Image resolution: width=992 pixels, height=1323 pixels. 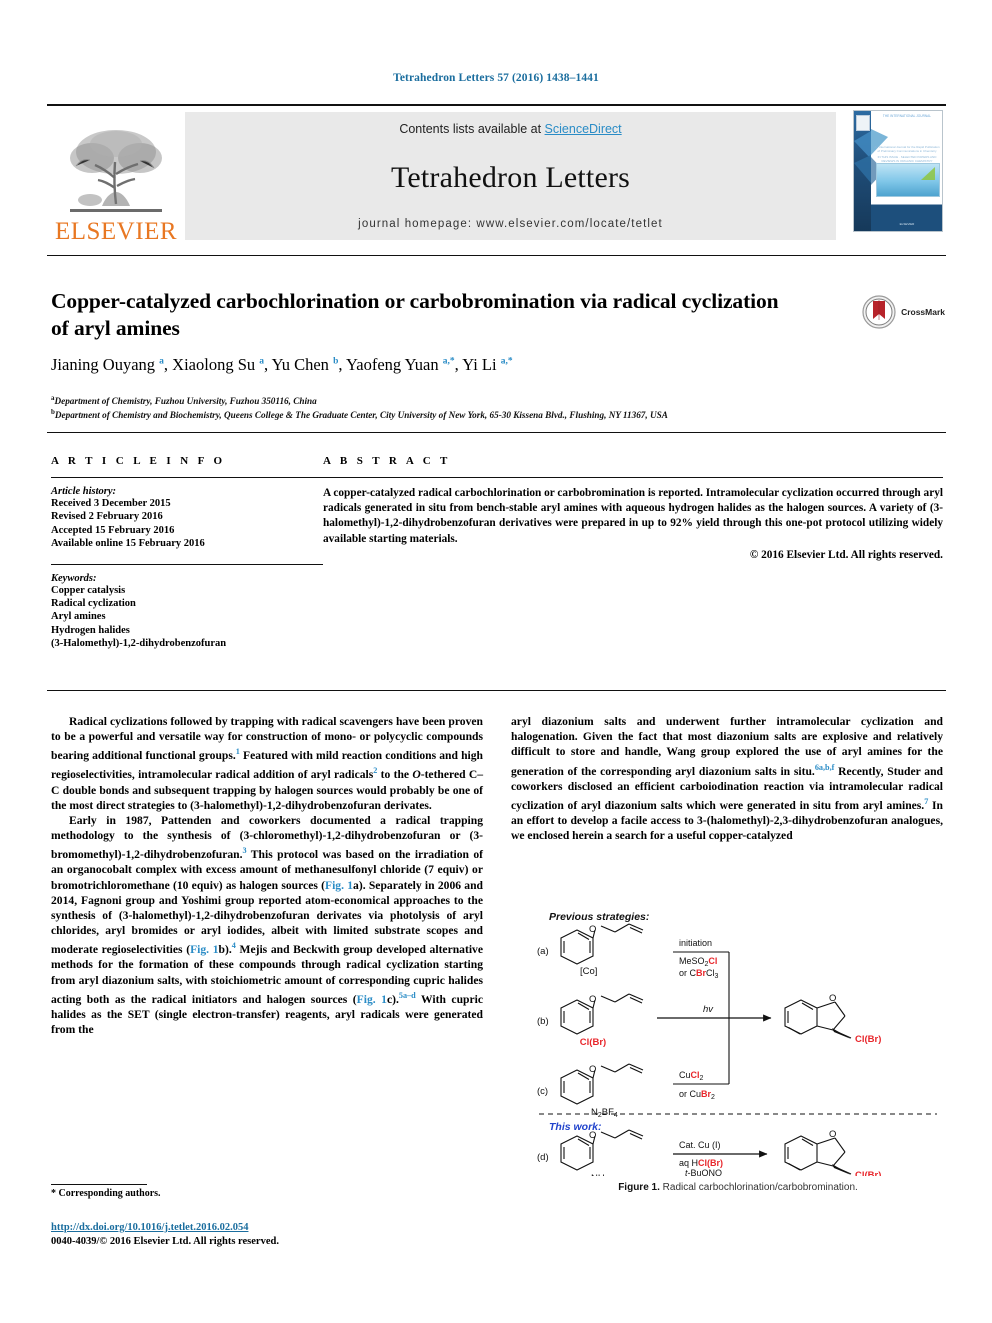 I want to click on figure-d-oxygen: O, so click(x=592, y=1135).